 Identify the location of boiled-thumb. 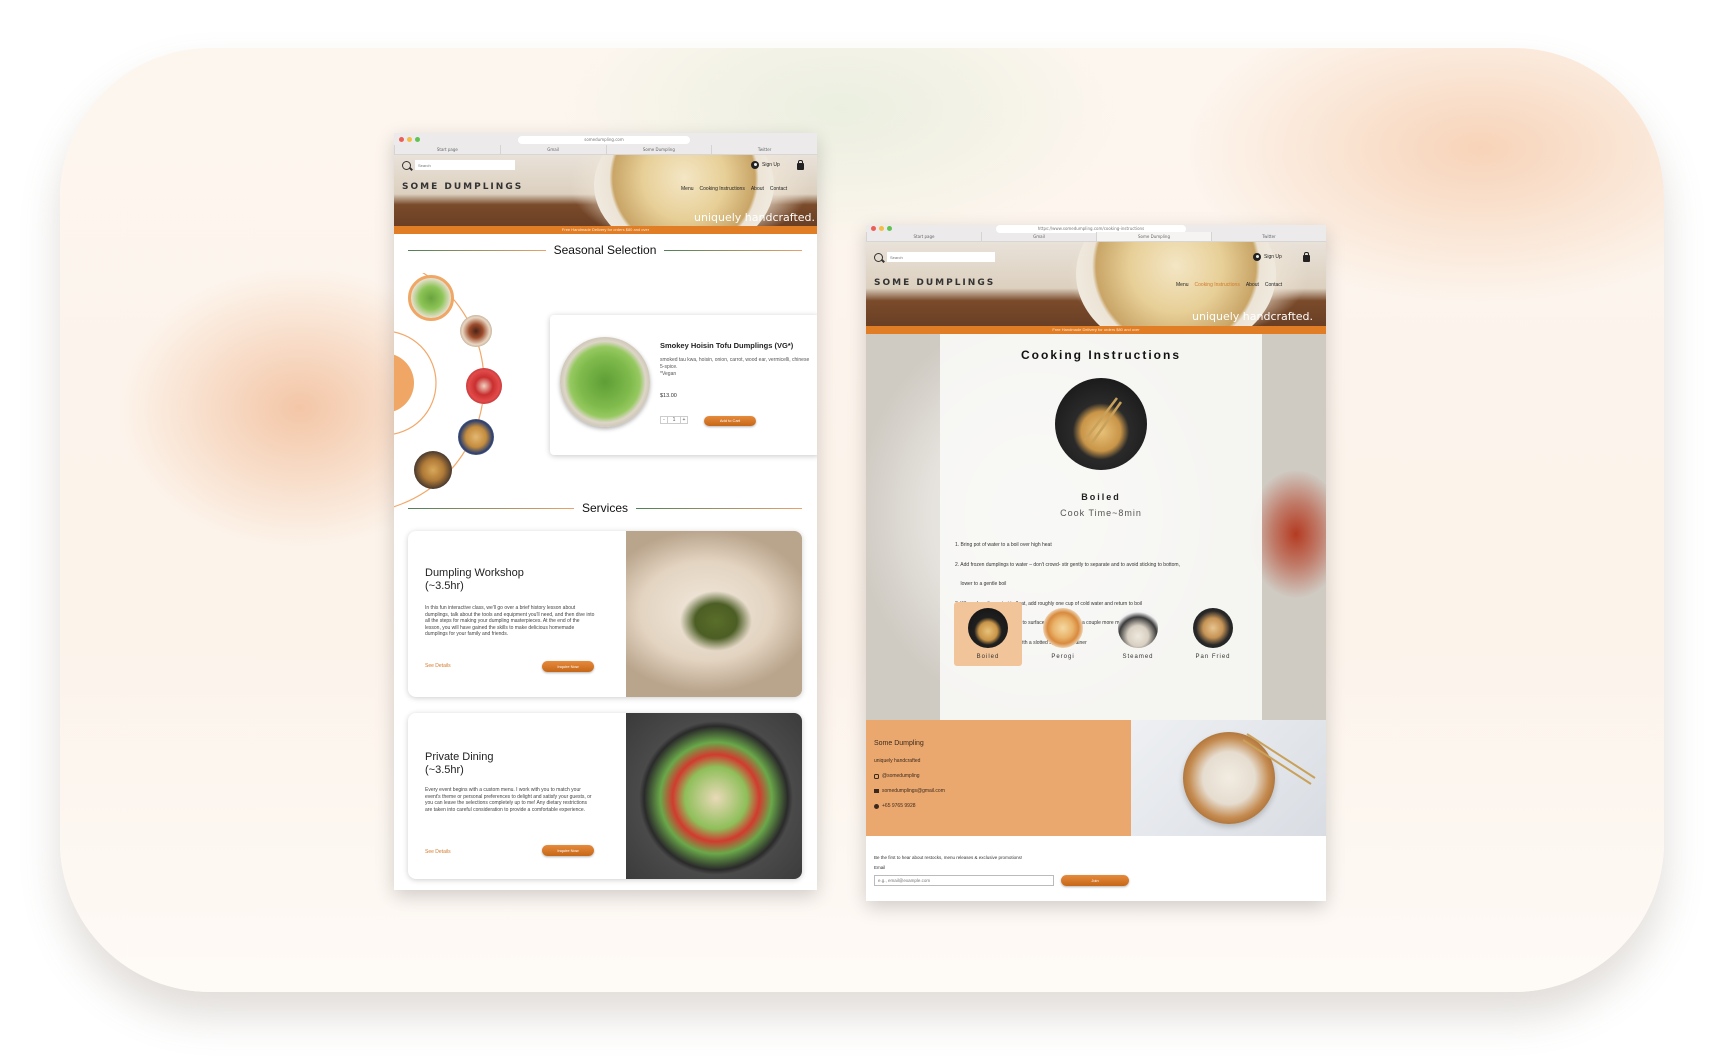
(988, 628).